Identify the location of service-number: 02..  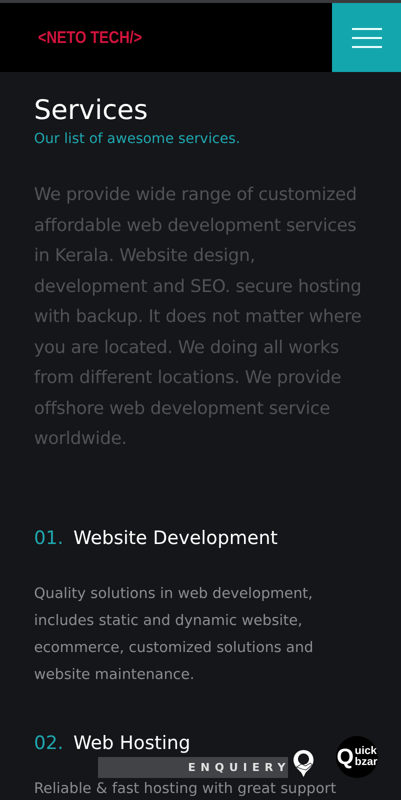
(49, 744).